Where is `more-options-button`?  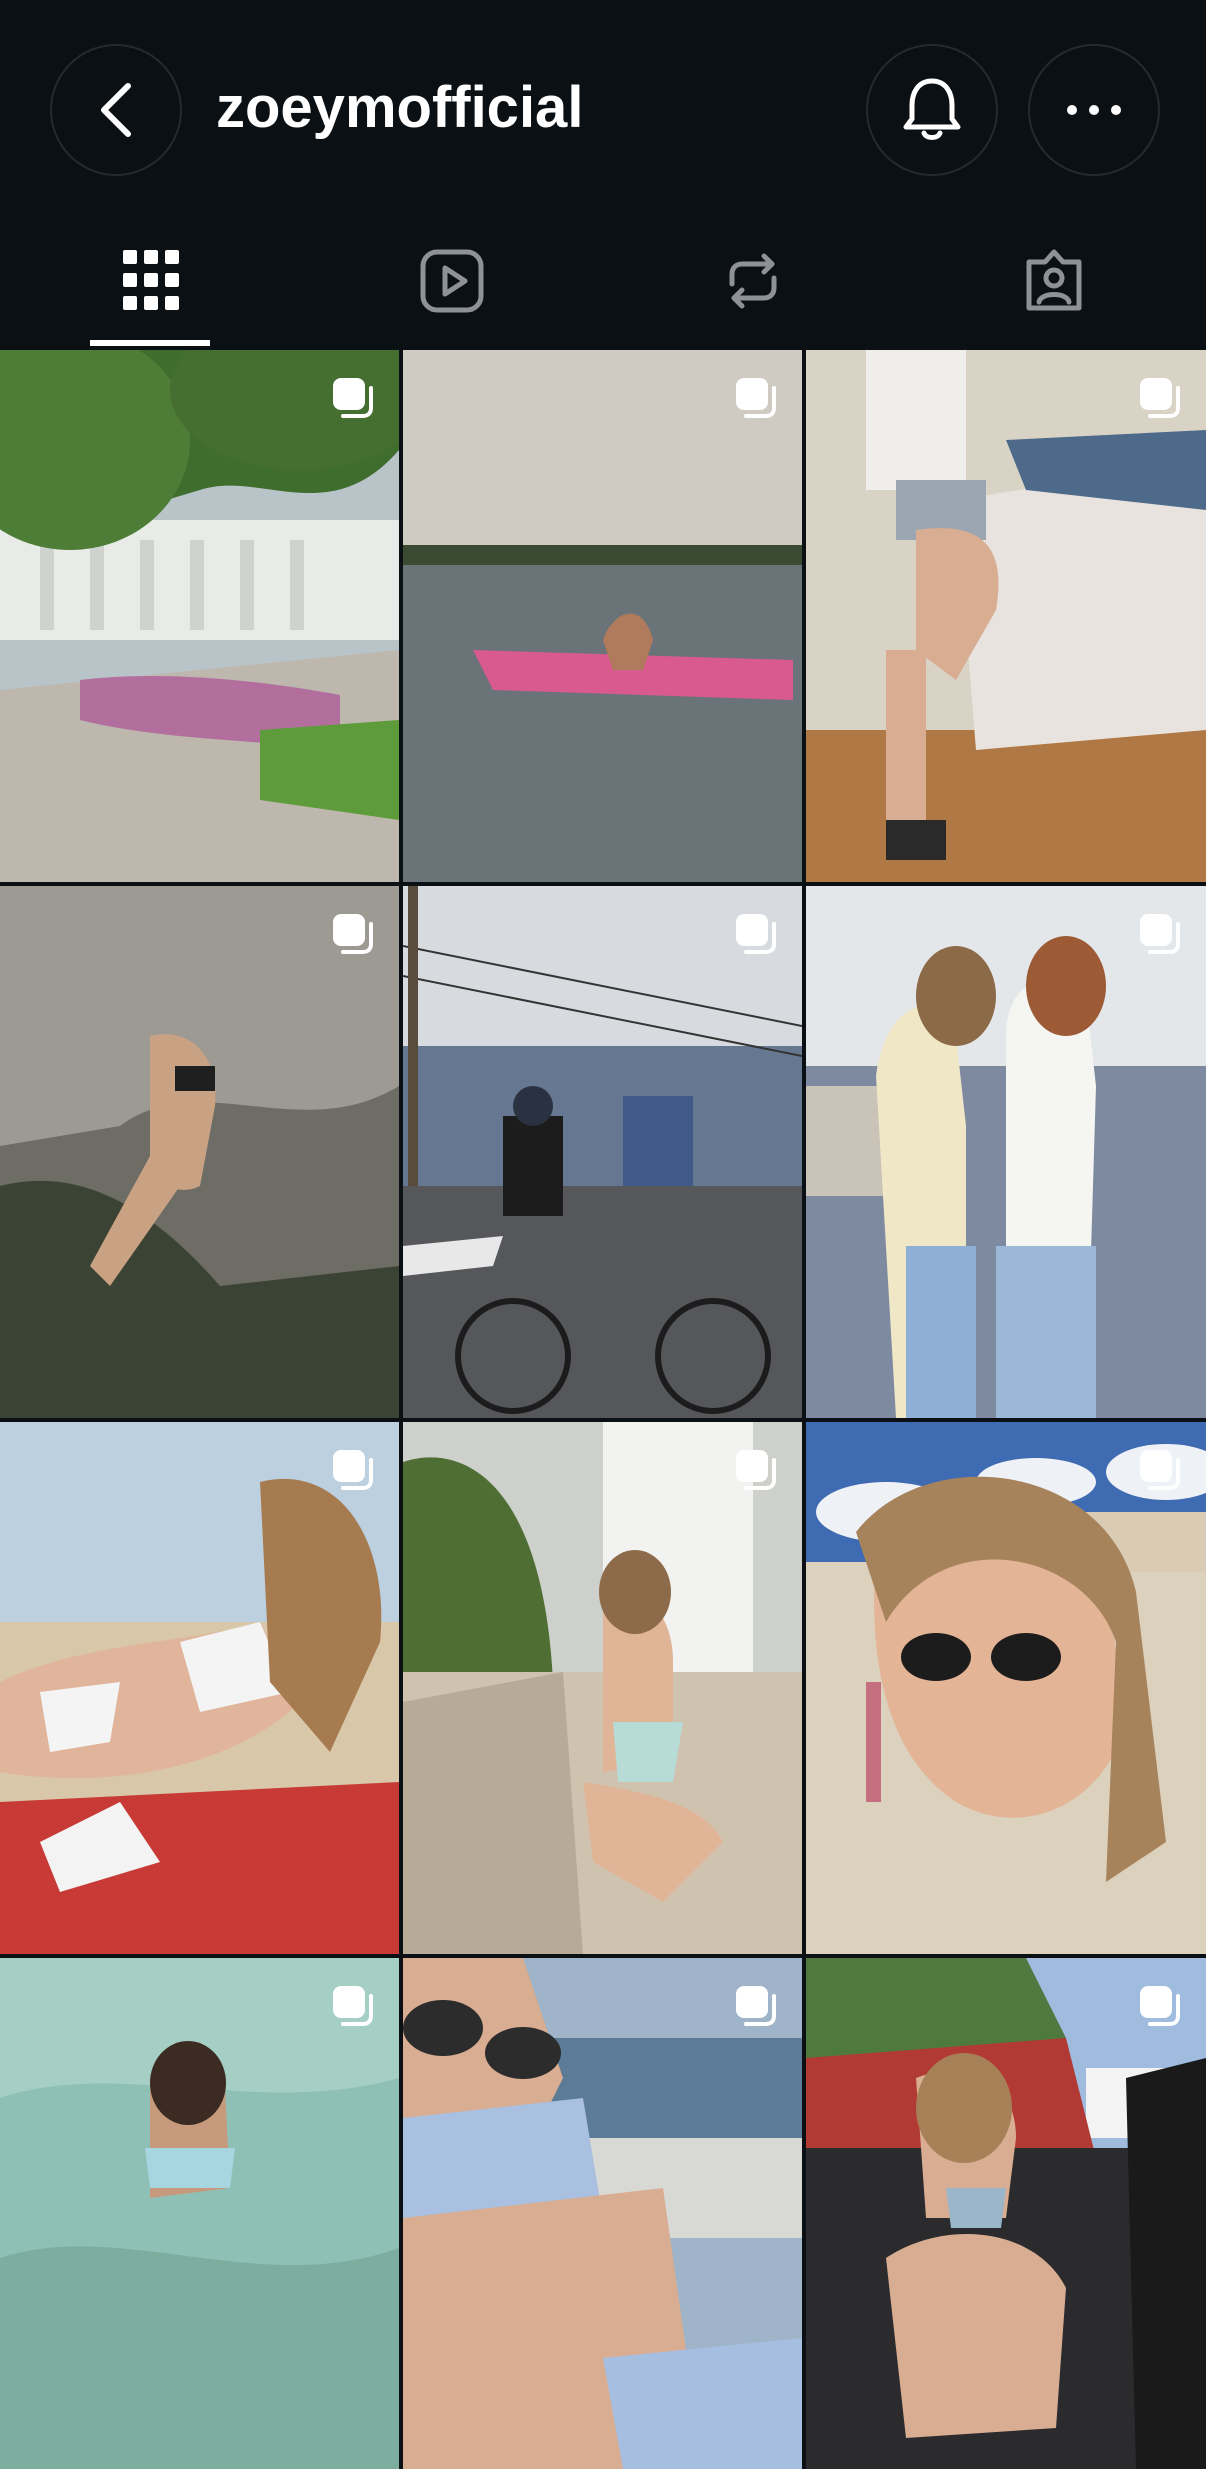
more-options-button is located at coordinates (1094, 110).